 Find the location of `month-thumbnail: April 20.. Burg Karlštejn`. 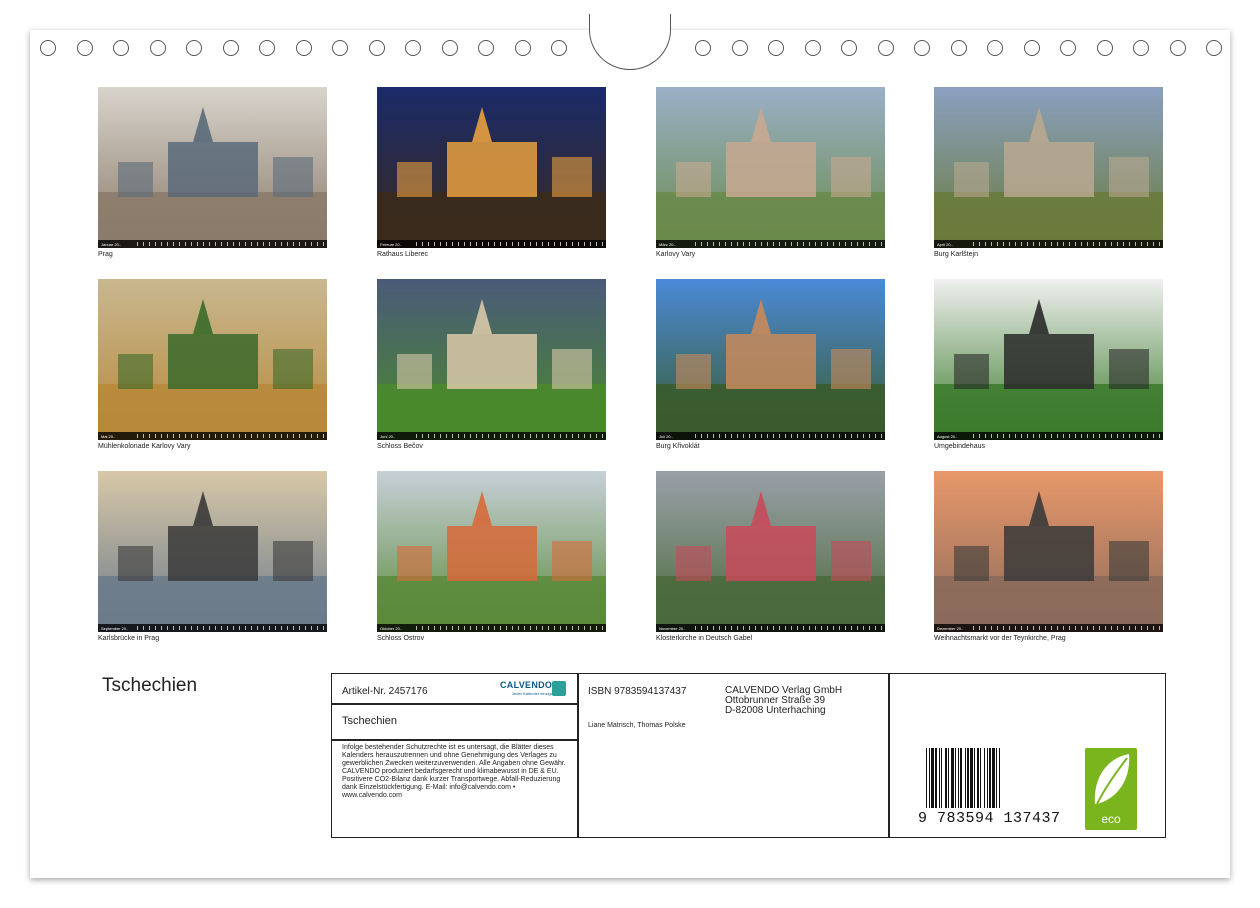

month-thumbnail: April 20.. Burg Karlštejn is located at coordinates (1048, 172).